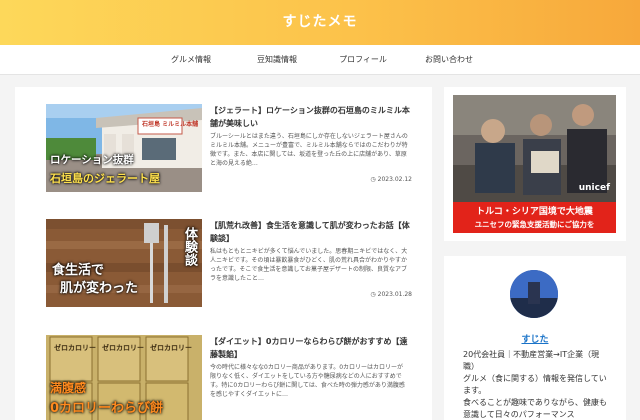  What do you see at coordinates (124, 263) in the screenshot?
I see `post-thumbnail: 体験談 食生活で 肌が変わった` at bounding box center [124, 263].